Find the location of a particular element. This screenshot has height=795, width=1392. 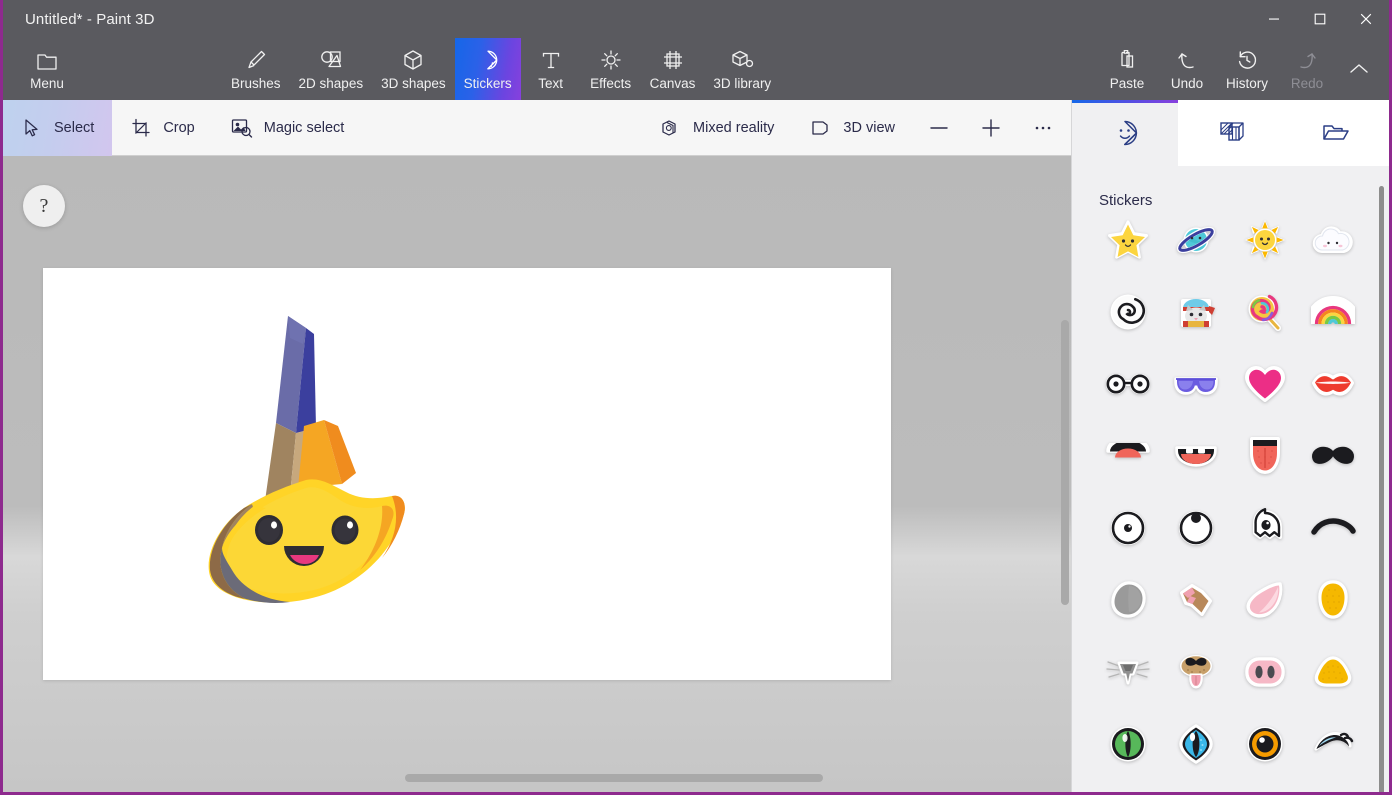

ribbon-redo-button: Redo is located at coordinates (1307, 69).